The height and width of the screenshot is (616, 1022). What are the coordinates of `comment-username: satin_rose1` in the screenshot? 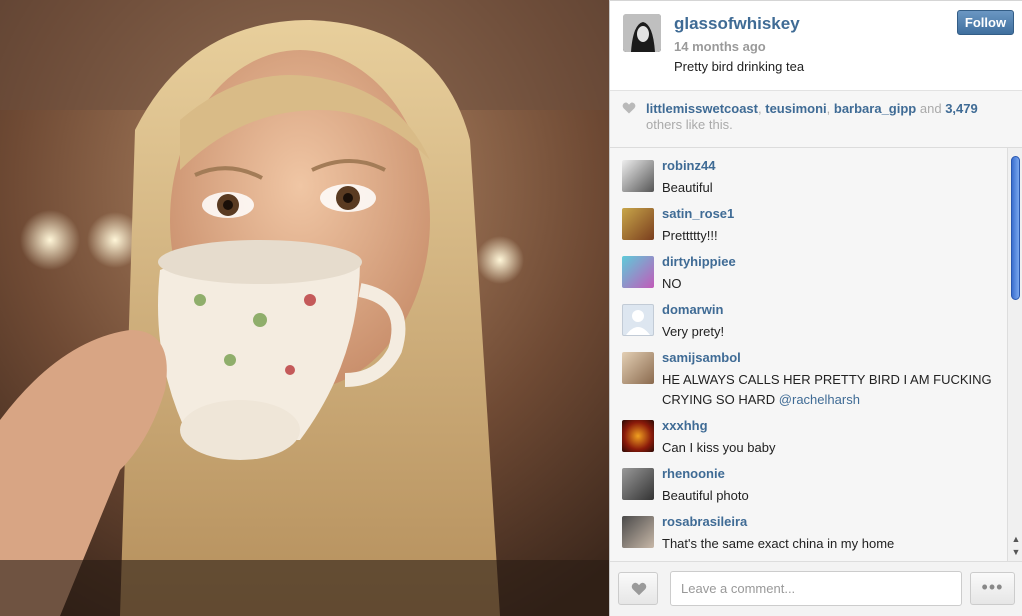 It's located at (698, 213).